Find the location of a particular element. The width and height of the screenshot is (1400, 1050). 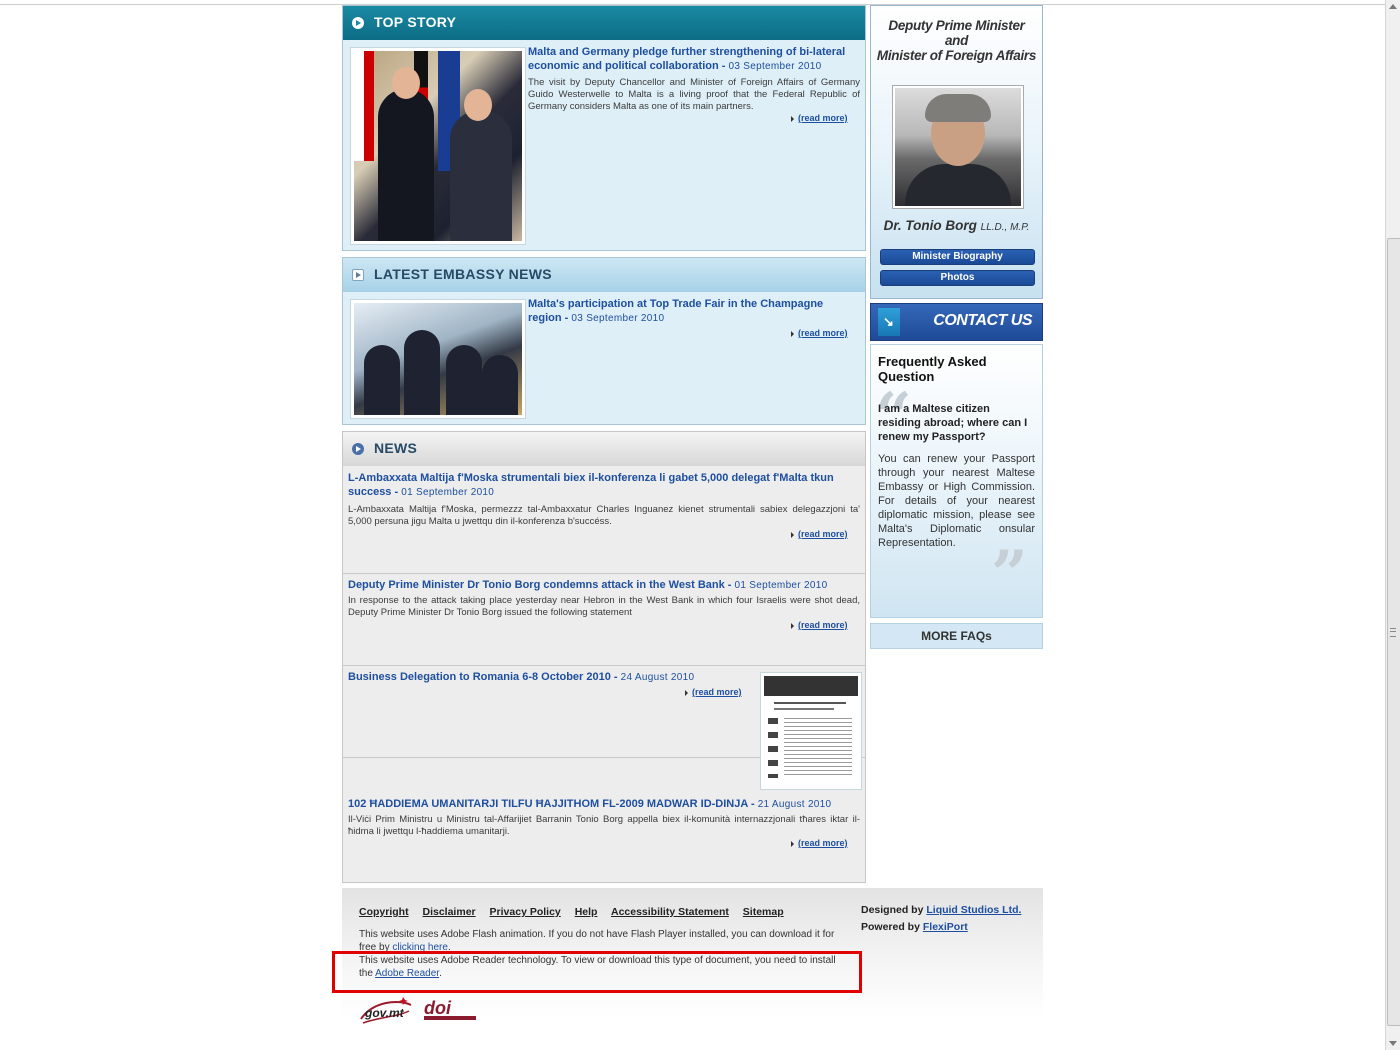

footer-link-copyright: Copyright is located at coordinates (384, 912).